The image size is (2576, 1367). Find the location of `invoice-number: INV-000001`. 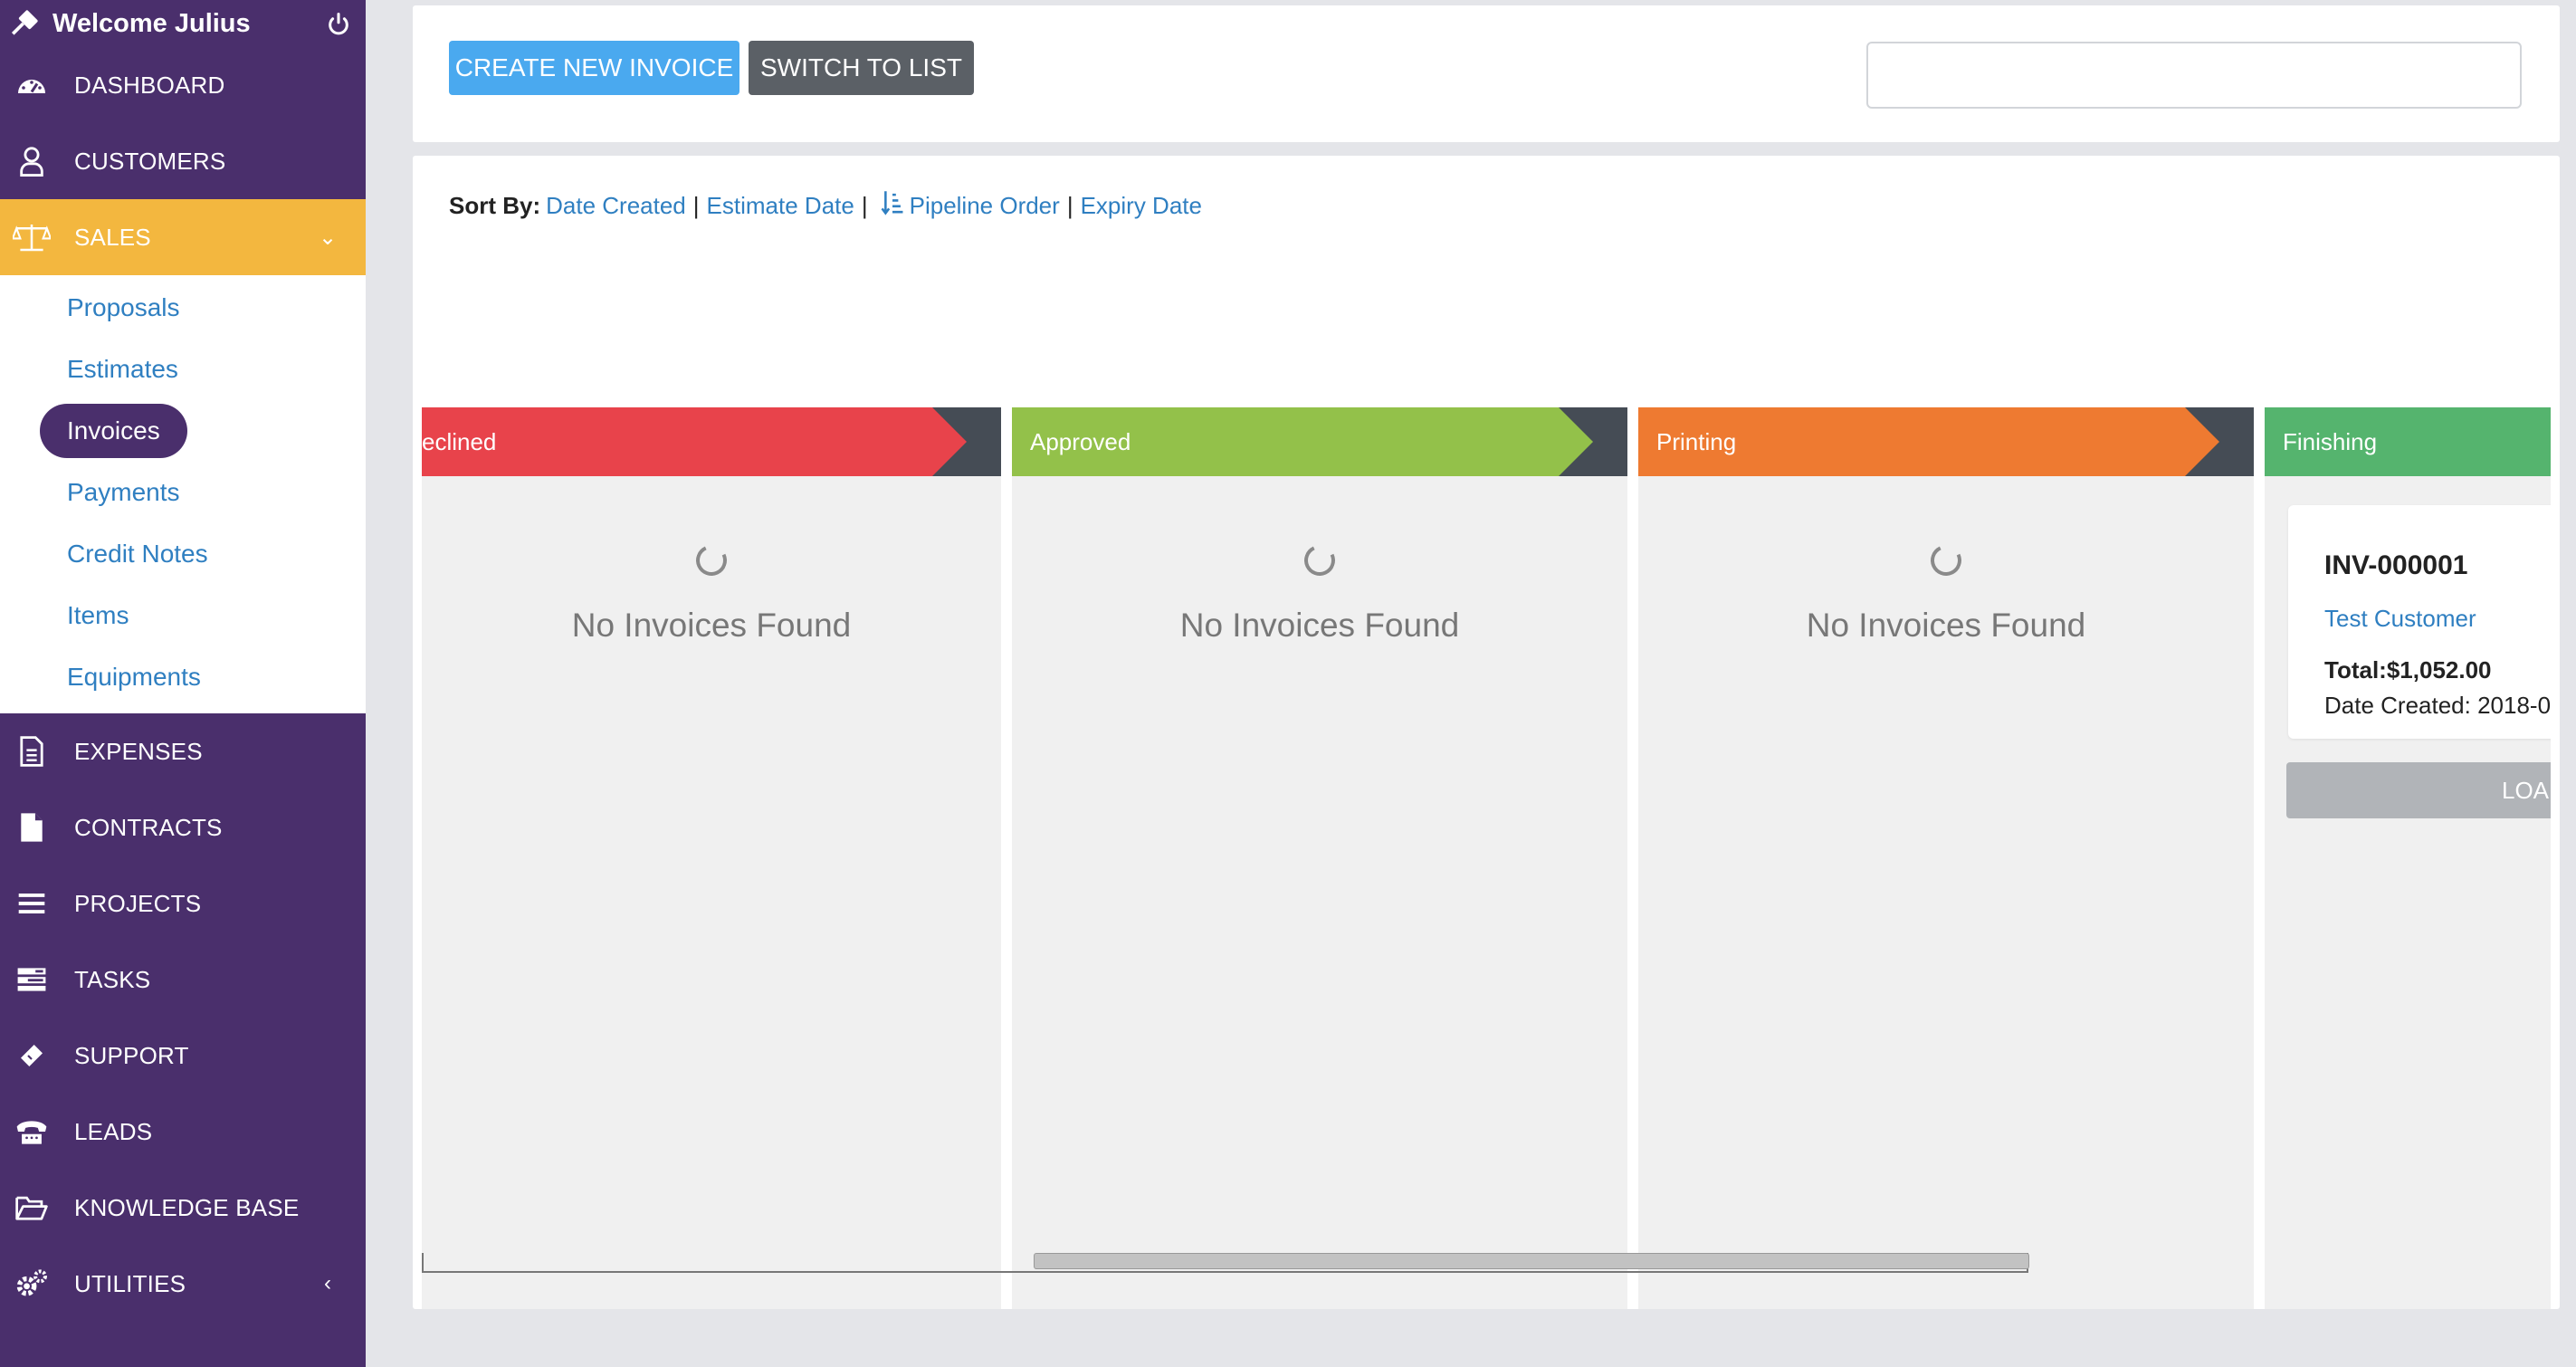

invoice-number: INV-000001 is located at coordinates (2396, 565).